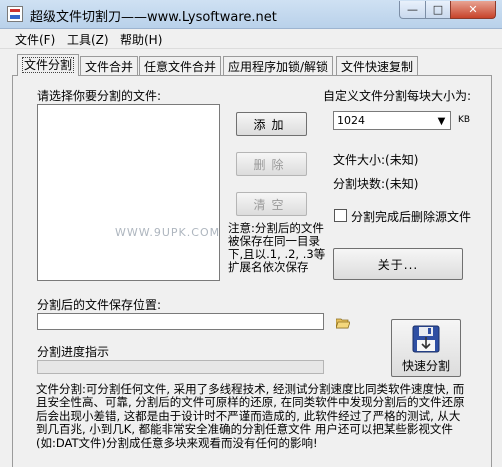 The width and height of the screenshot is (502, 467). What do you see at coordinates (425, 366) in the screenshot?
I see `quick-split-label: 快速分割` at bounding box center [425, 366].